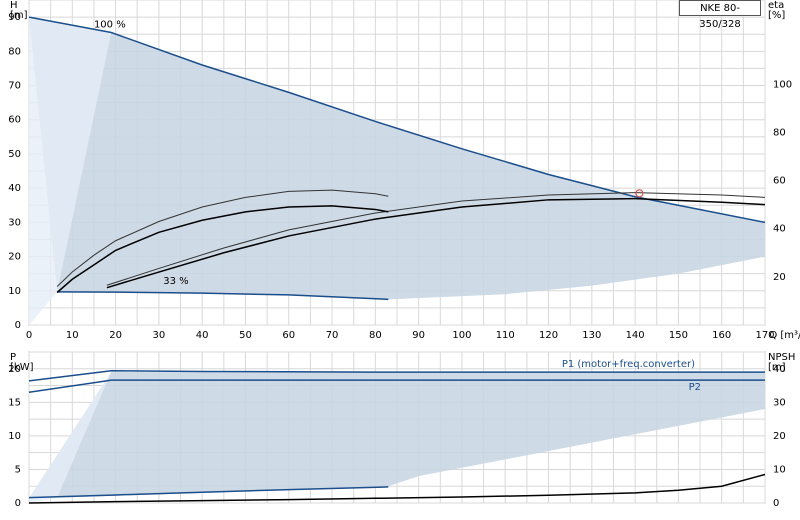 This screenshot has height=520, width=800. Describe the element at coordinates (776, 503) in the screenshot. I see `y-right-tick-label: 0` at that location.